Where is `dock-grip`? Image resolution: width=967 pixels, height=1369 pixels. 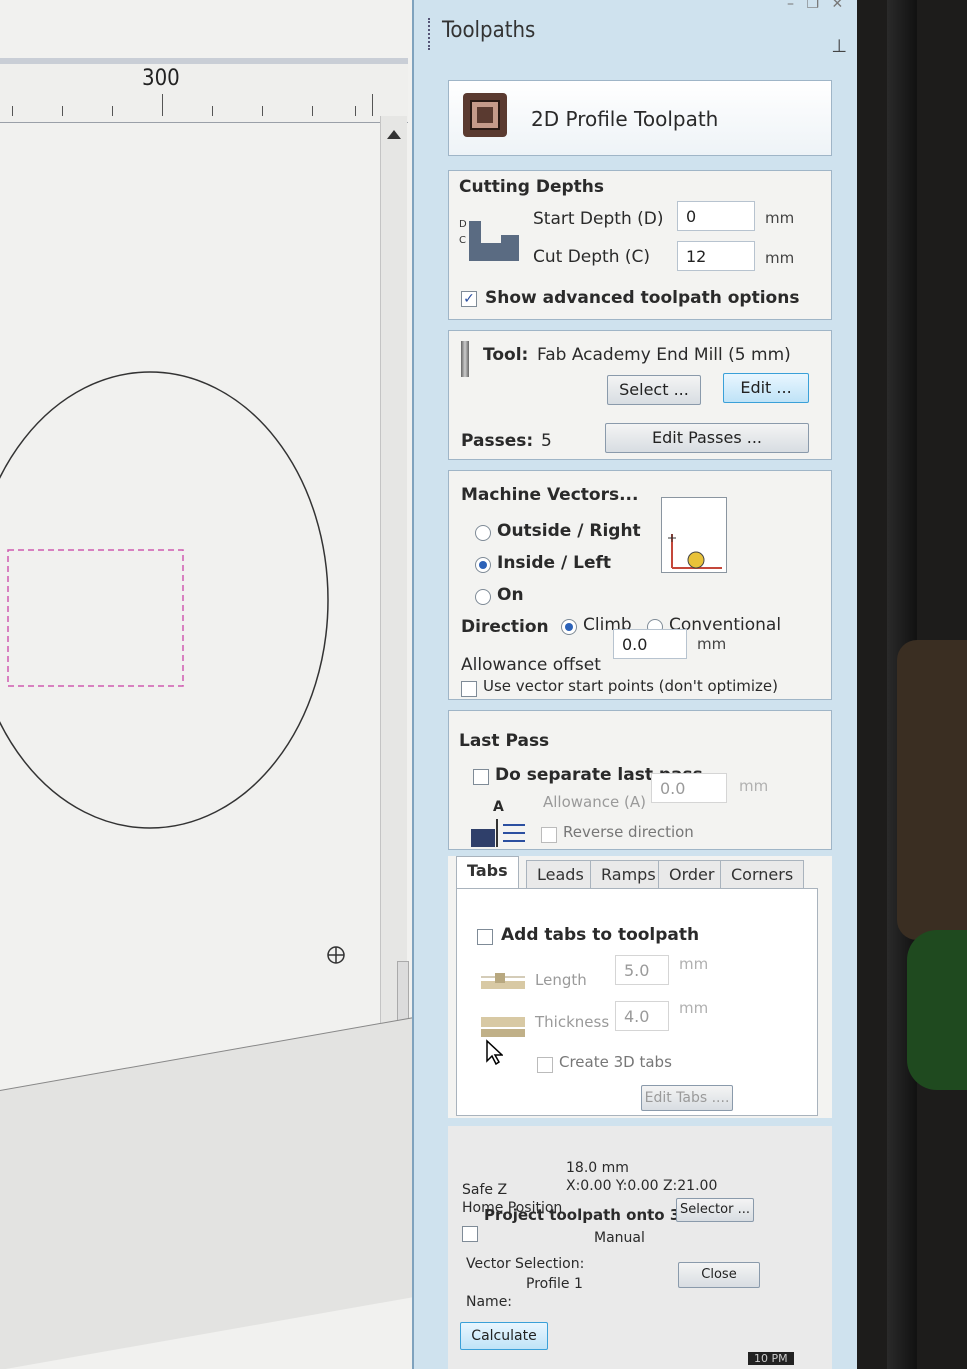 dock-grip is located at coordinates (431, 34).